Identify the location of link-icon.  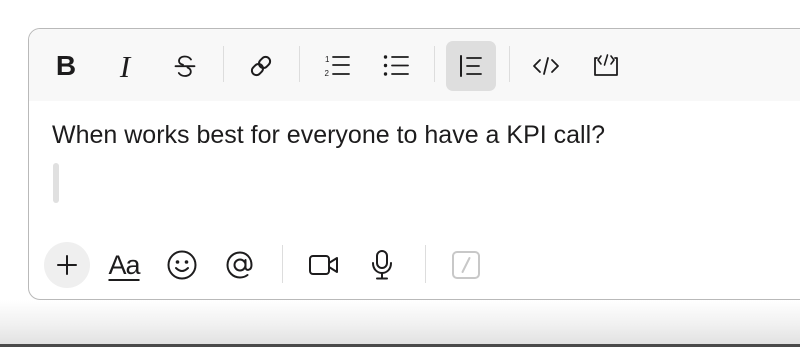
(261, 66).